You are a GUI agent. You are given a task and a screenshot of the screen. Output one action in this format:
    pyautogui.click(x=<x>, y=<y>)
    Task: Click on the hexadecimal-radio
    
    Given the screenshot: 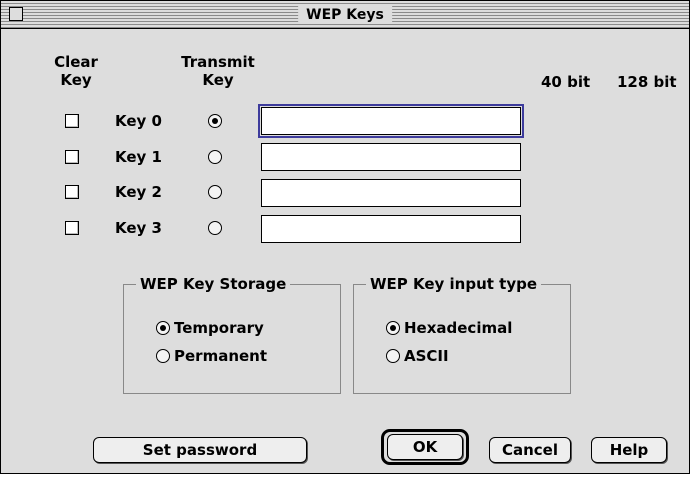 What is the action you would take?
    pyautogui.click(x=393, y=328)
    